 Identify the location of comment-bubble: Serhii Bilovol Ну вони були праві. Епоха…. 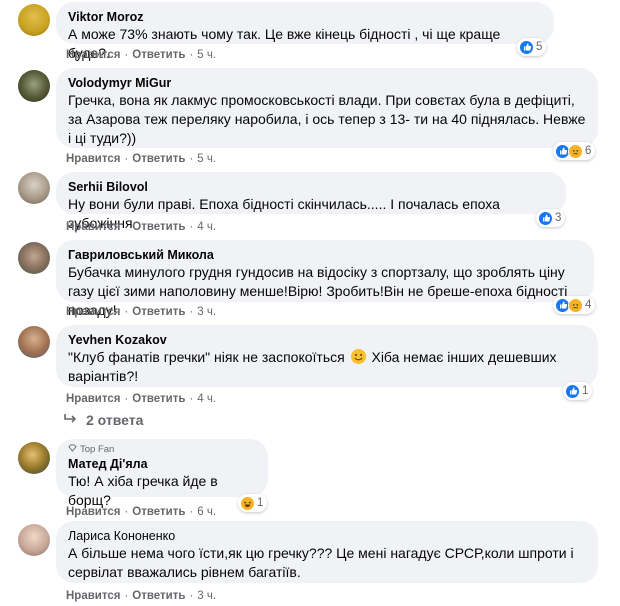
(311, 201).